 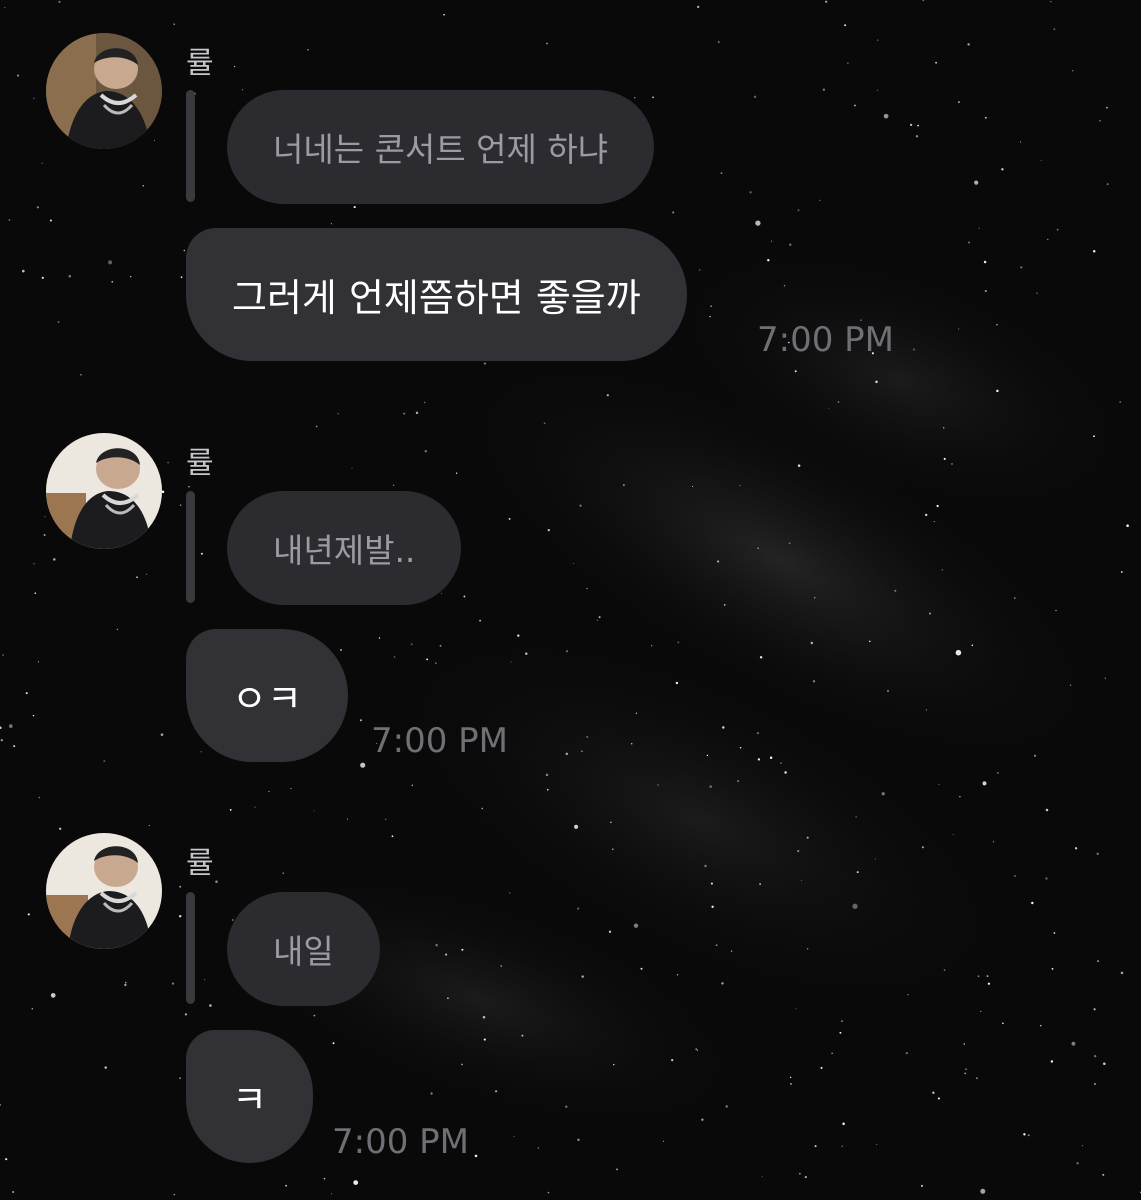 What do you see at coordinates (267, 695) in the screenshot?
I see `message-bubble: ㅇㅋ` at bounding box center [267, 695].